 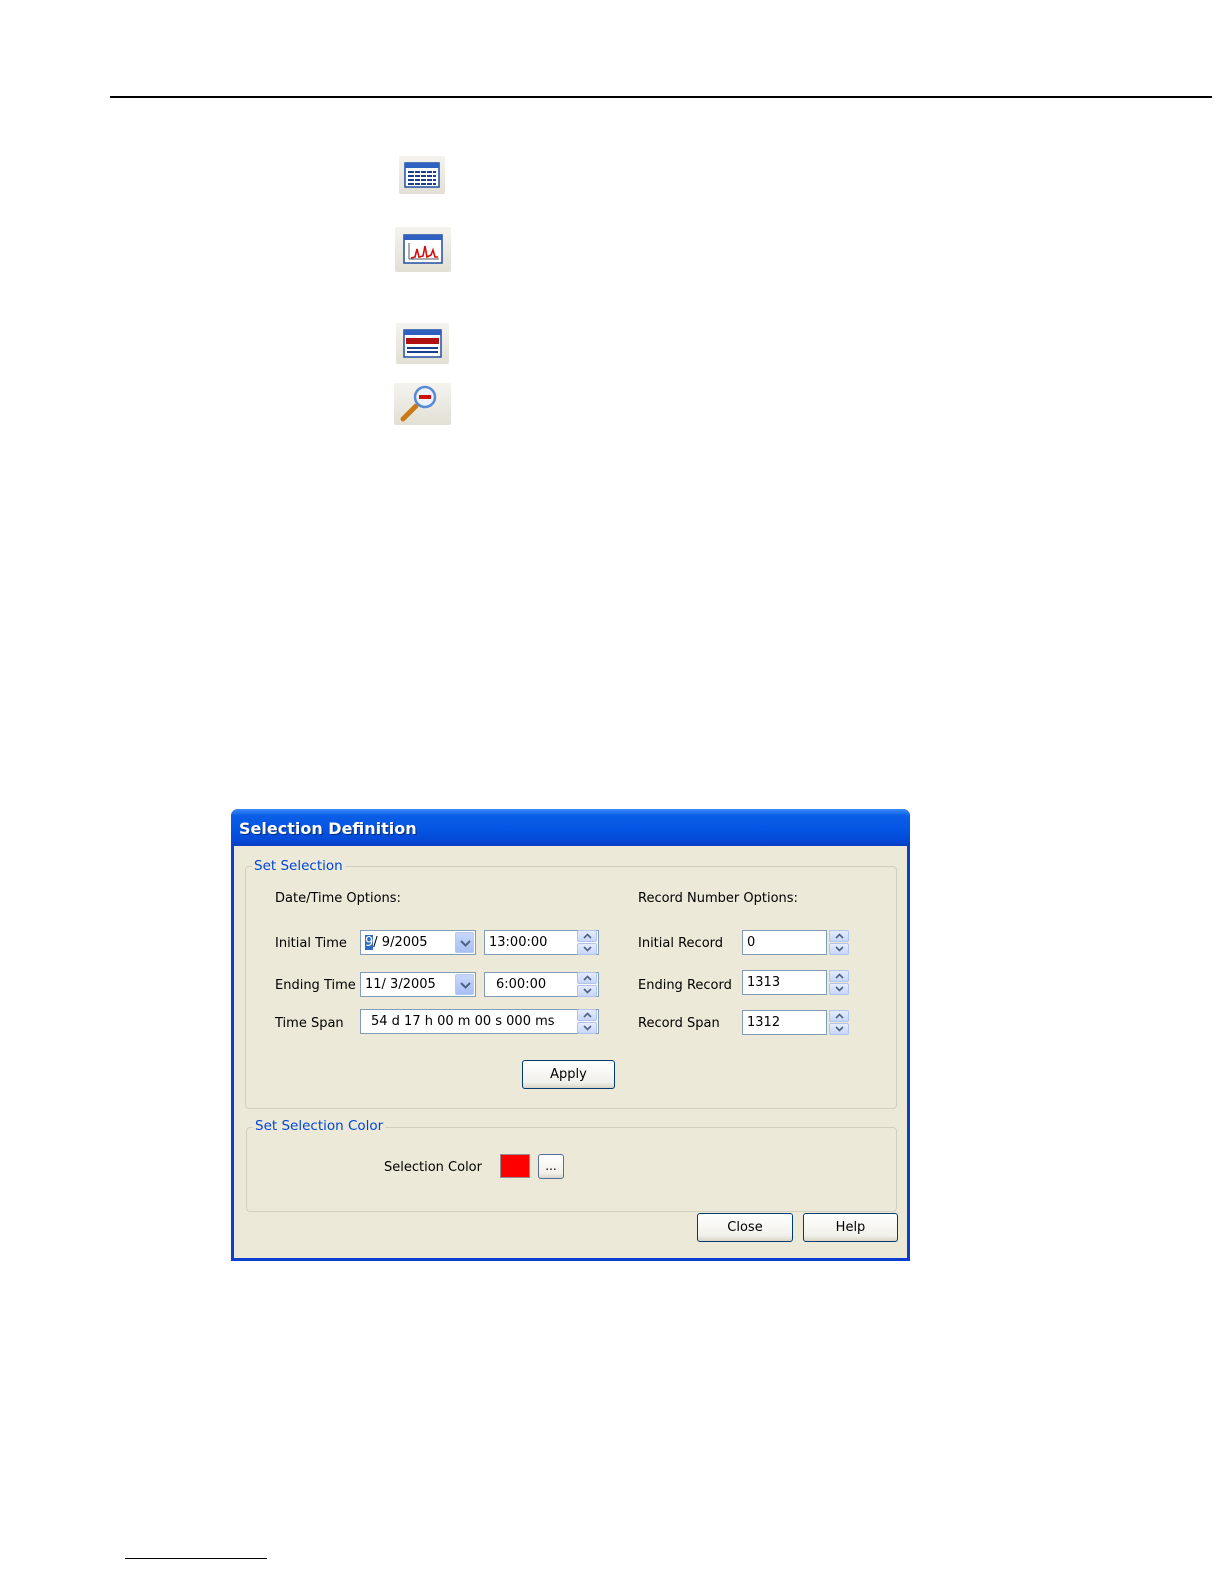 I want to click on close-button: Close, so click(x=745, y=1227).